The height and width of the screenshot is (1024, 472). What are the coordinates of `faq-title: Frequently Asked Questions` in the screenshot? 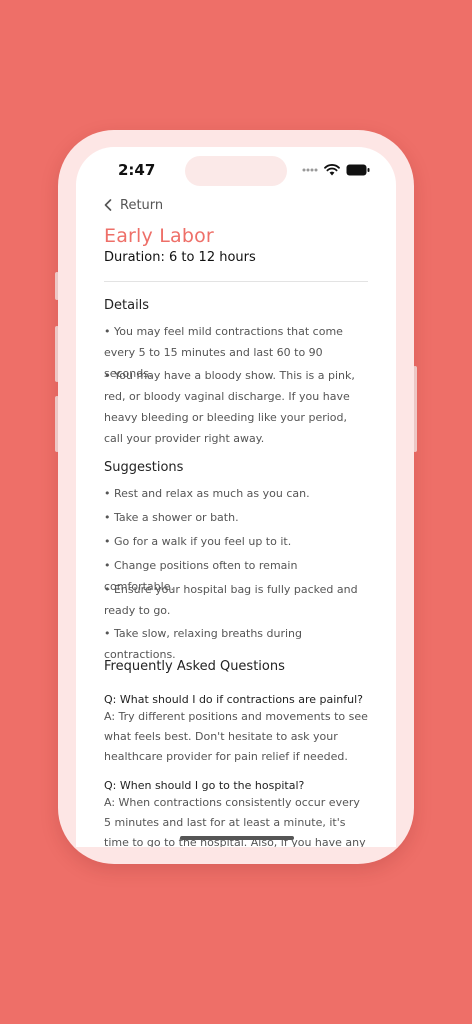 It's located at (194, 666).